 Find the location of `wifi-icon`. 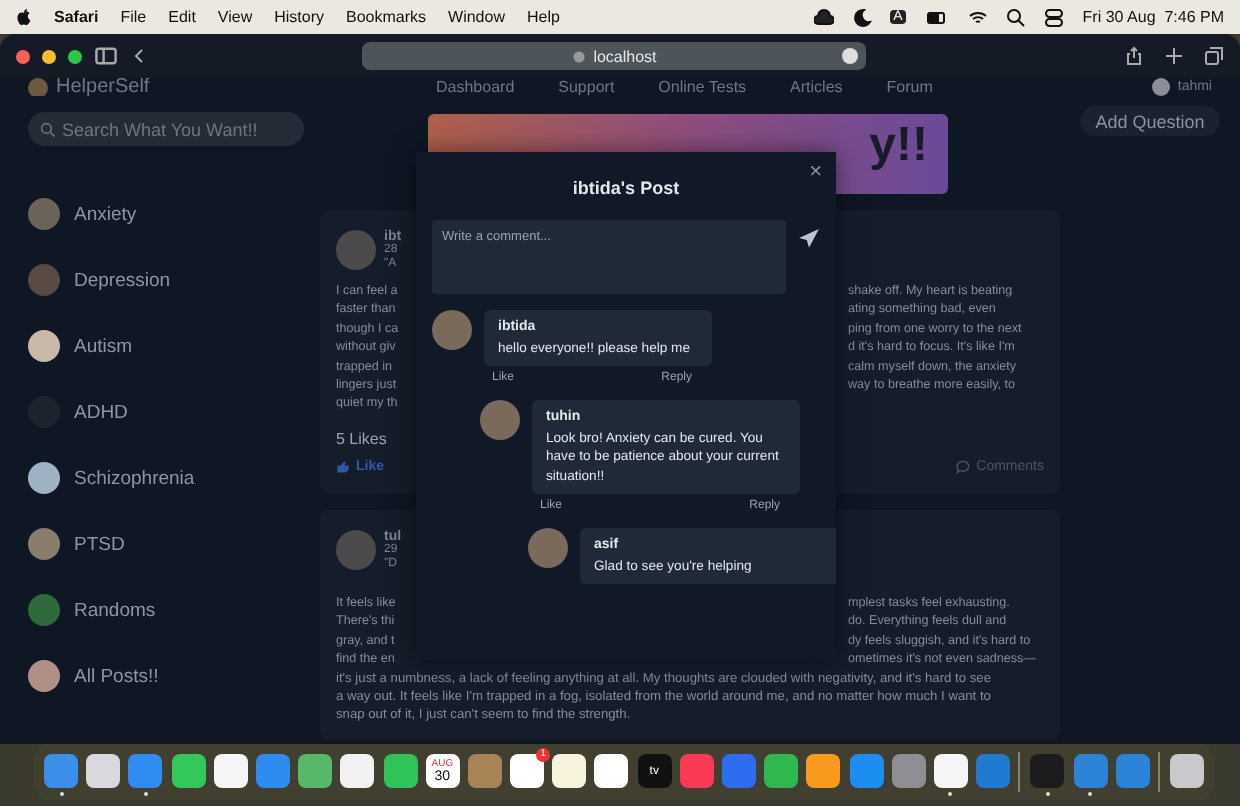

wifi-icon is located at coordinates (978, 17).